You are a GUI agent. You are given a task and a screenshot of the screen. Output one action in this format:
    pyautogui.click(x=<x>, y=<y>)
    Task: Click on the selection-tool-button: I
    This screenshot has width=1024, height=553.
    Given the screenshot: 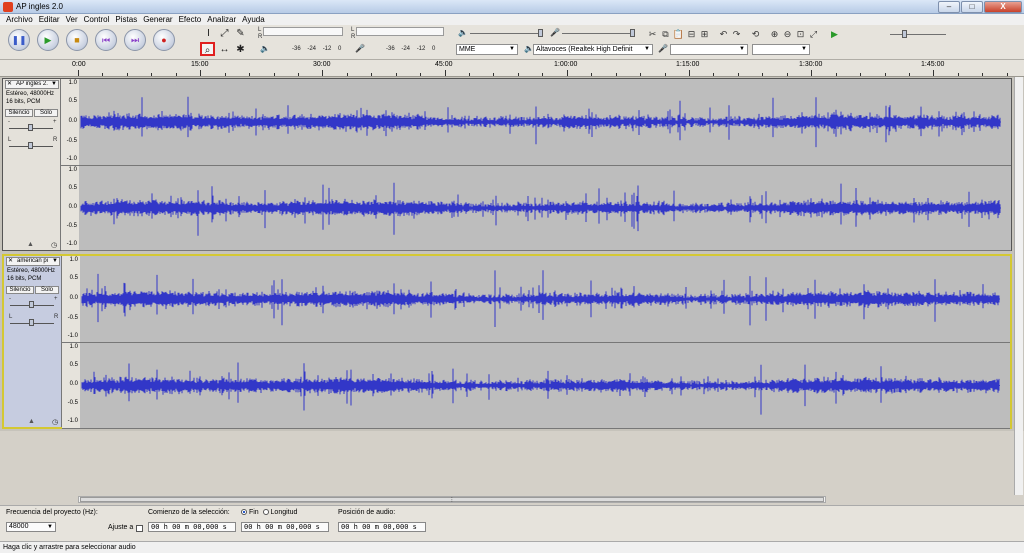 What is the action you would take?
    pyautogui.click(x=208, y=34)
    